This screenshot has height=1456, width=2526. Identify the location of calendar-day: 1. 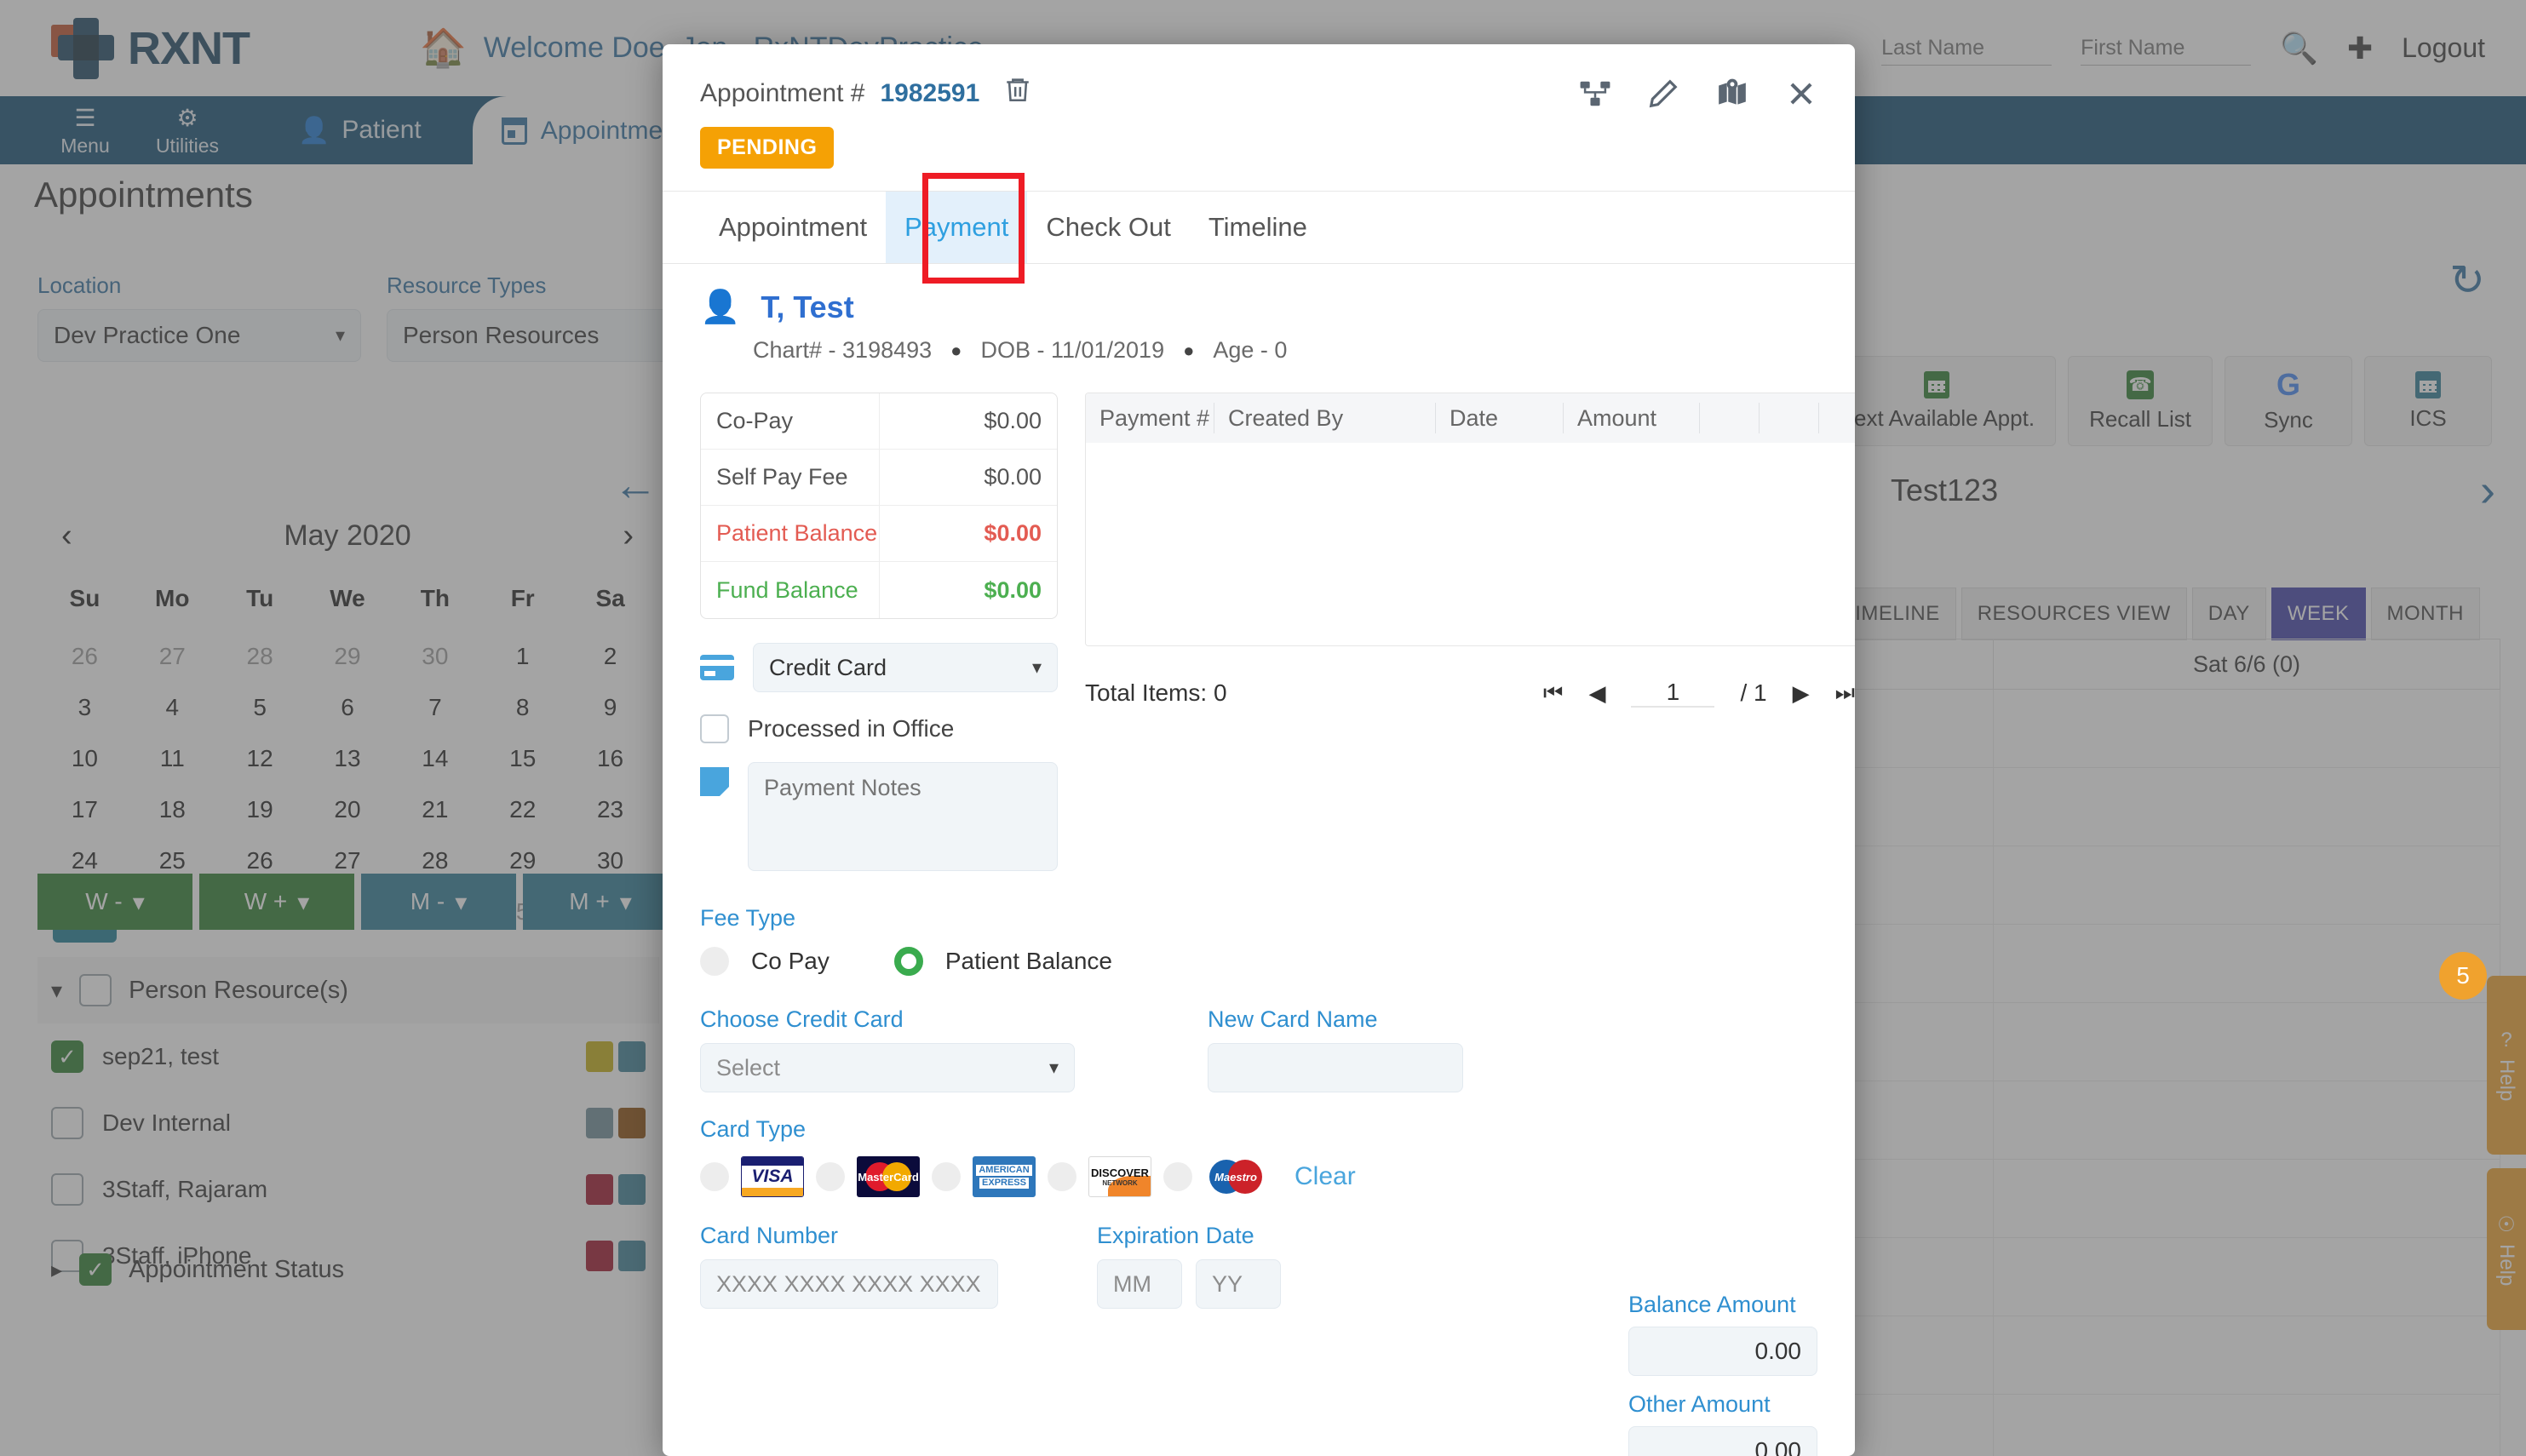
(522, 657).